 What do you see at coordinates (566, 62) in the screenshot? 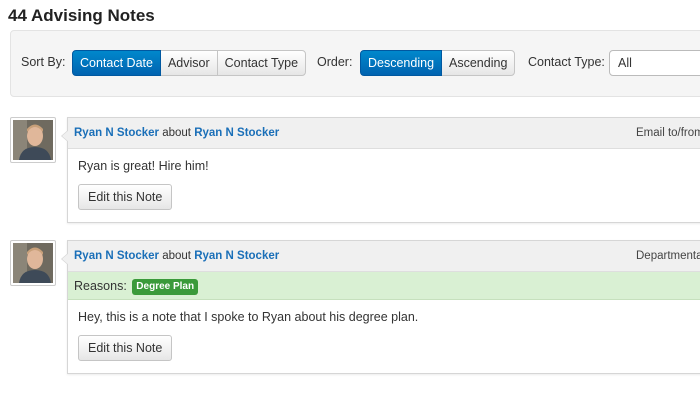
I see `contact-type-label: Contact Type:` at bounding box center [566, 62].